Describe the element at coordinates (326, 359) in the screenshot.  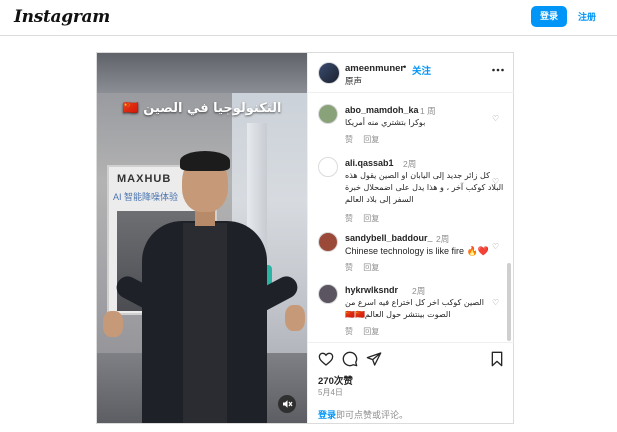
I see `heart-like-icon` at that location.